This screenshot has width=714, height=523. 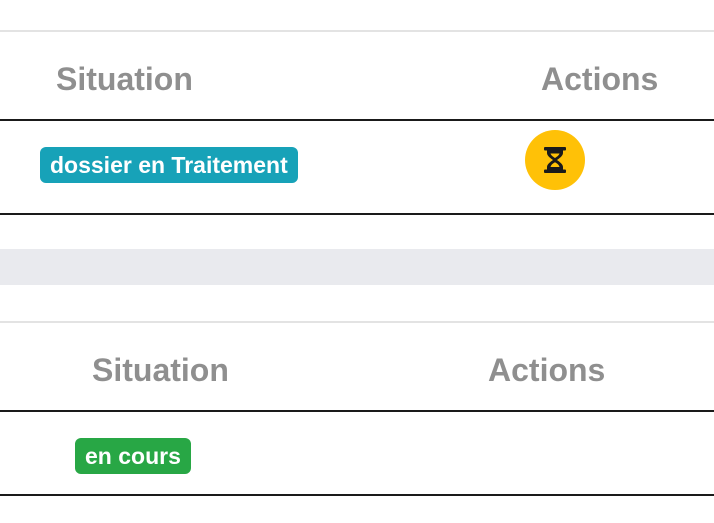 What do you see at coordinates (133, 456) in the screenshot?
I see `status-badge: en cours` at bounding box center [133, 456].